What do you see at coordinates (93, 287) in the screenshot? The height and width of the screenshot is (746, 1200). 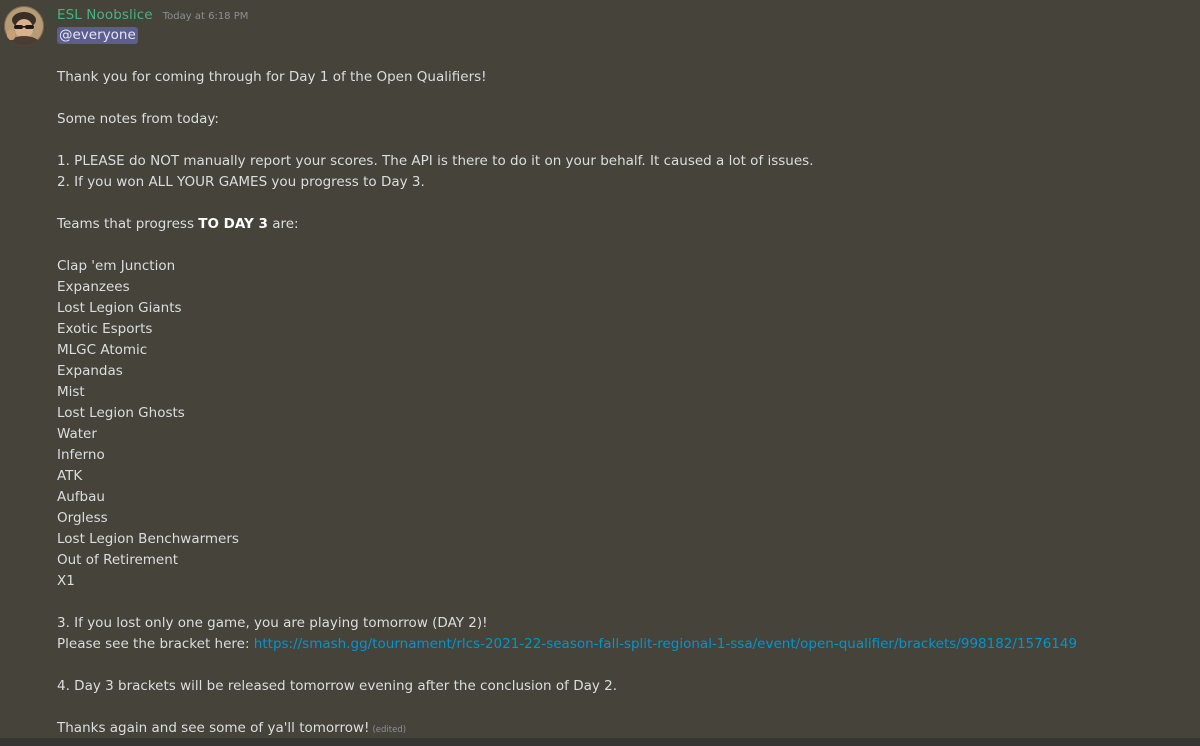 I see `team-item: Expanzees` at bounding box center [93, 287].